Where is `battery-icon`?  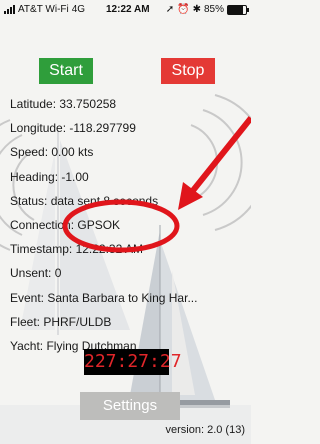 battery-icon is located at coordinates (238, 9).